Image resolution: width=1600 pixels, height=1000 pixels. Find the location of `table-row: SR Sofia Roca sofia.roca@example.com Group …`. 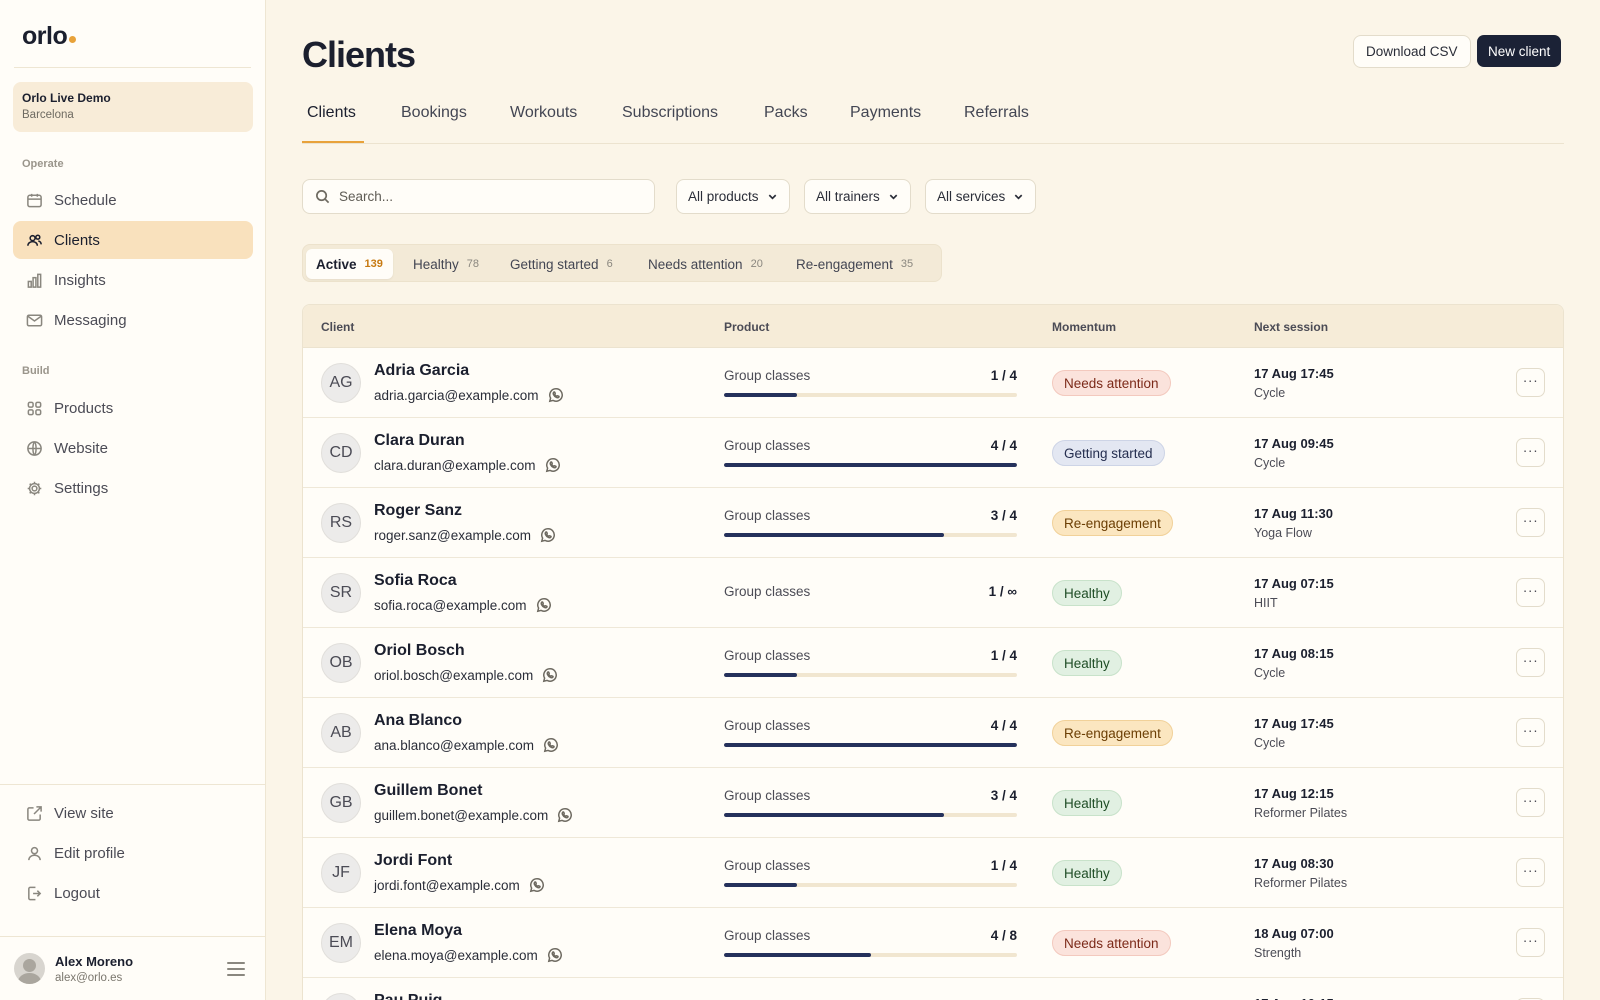

table-row: SR Sofia Roca sofia.roca@example.com Group … is located at coordinates (933, 593).